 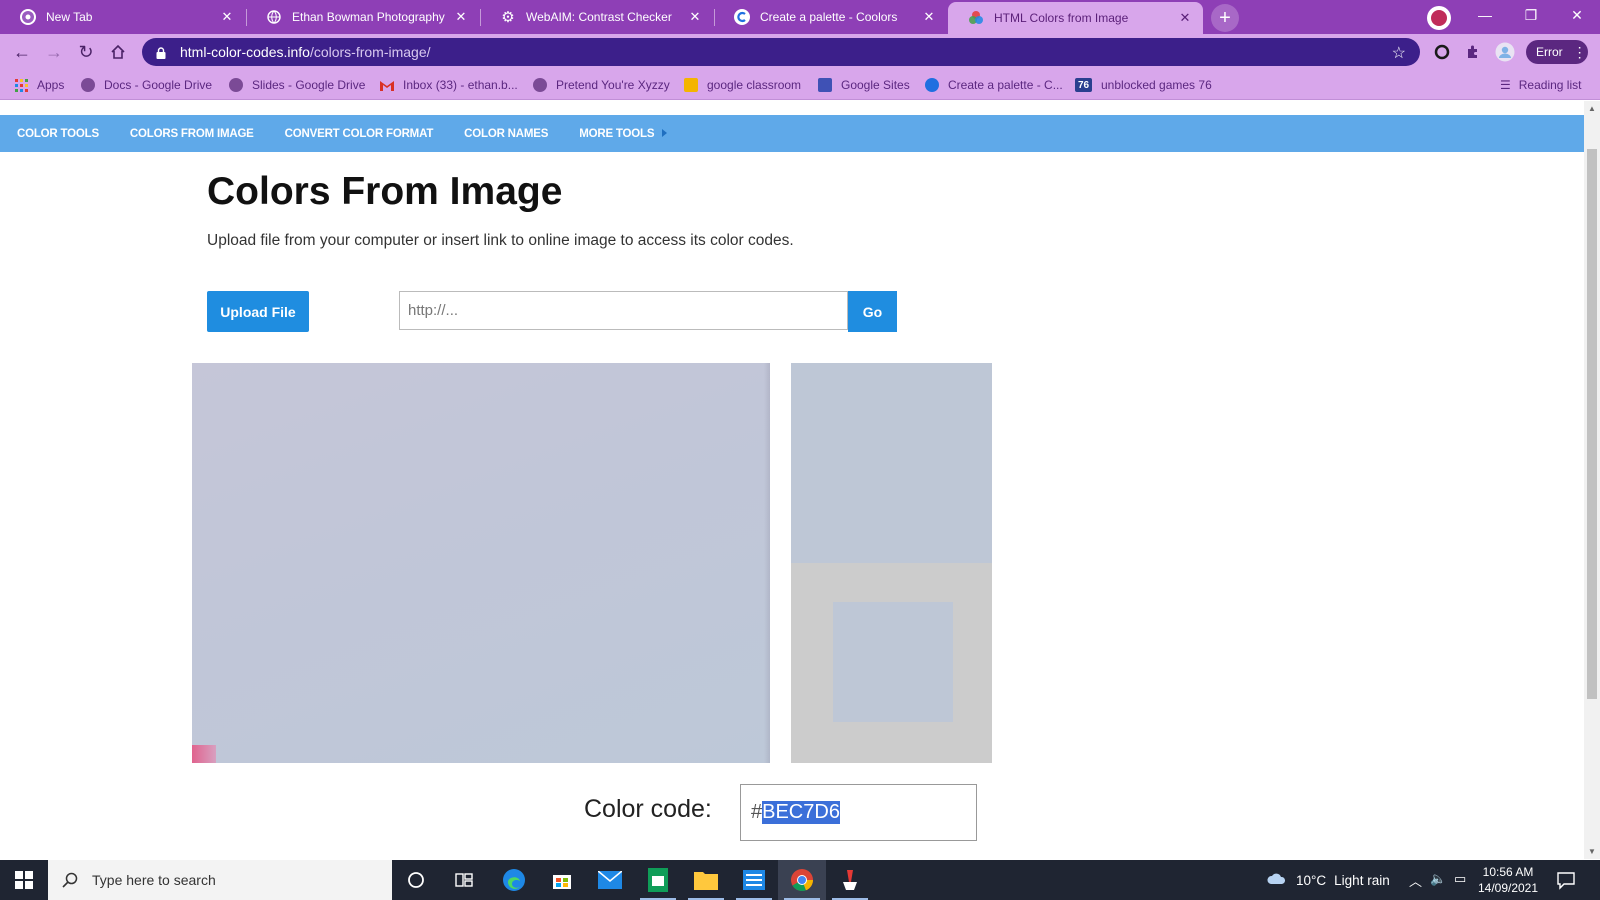 What do you see at coordinates (1156, 85) in the screenshot?
I see `bookmark-label: unblocked games 76` at bounding box center [1156, 85].